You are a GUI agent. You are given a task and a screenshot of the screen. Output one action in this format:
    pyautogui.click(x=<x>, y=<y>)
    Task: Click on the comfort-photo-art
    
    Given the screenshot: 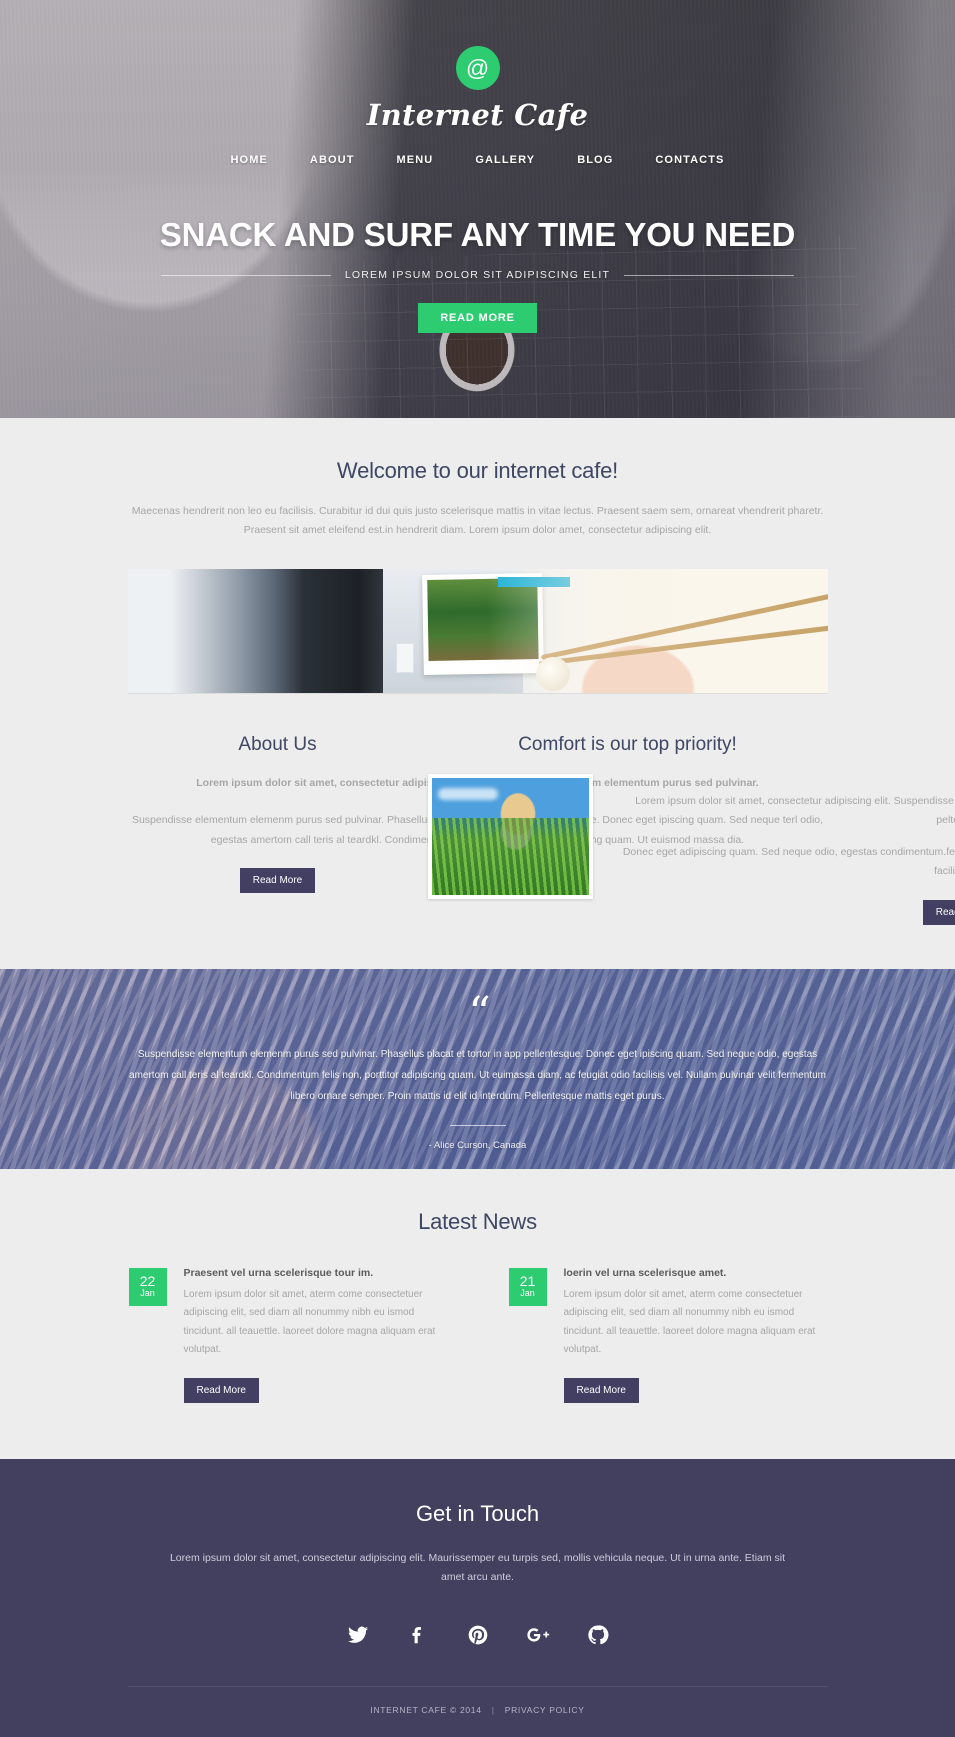 What is the action you would take?
    pyautogui.click(x=510, y=836)
    